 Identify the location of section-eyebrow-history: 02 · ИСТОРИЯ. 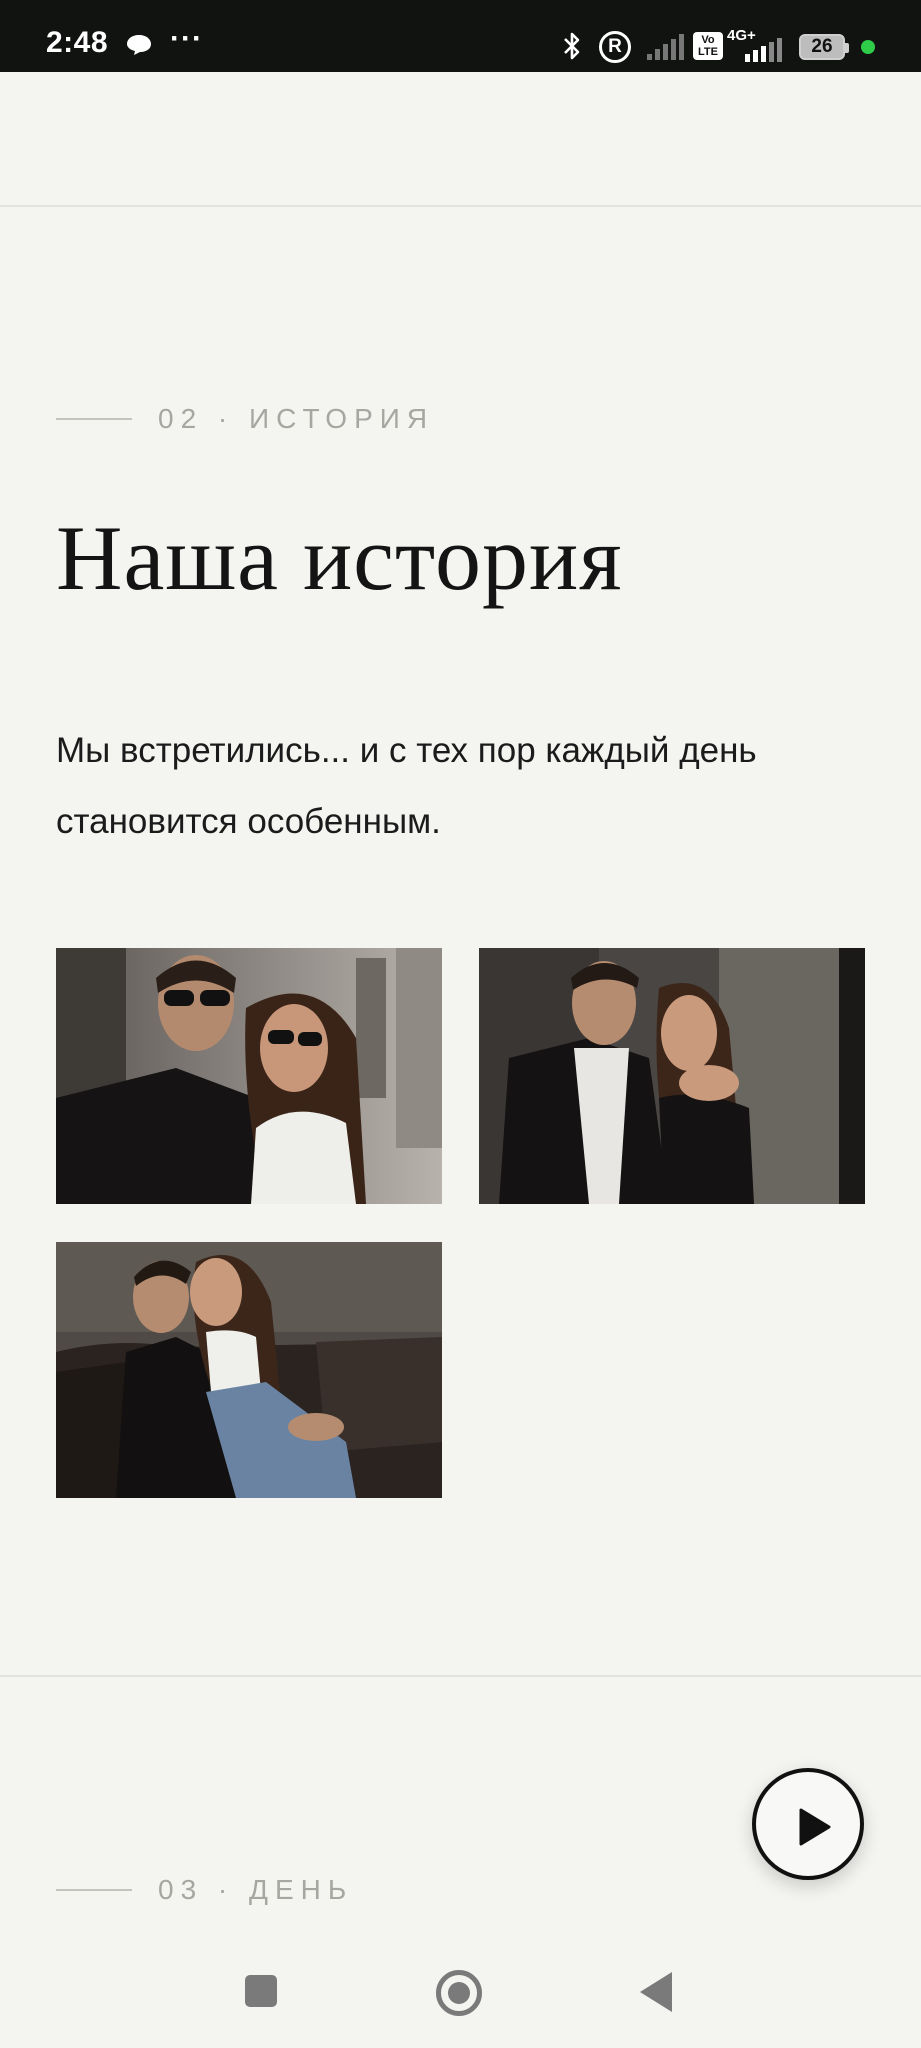
(245, 419).